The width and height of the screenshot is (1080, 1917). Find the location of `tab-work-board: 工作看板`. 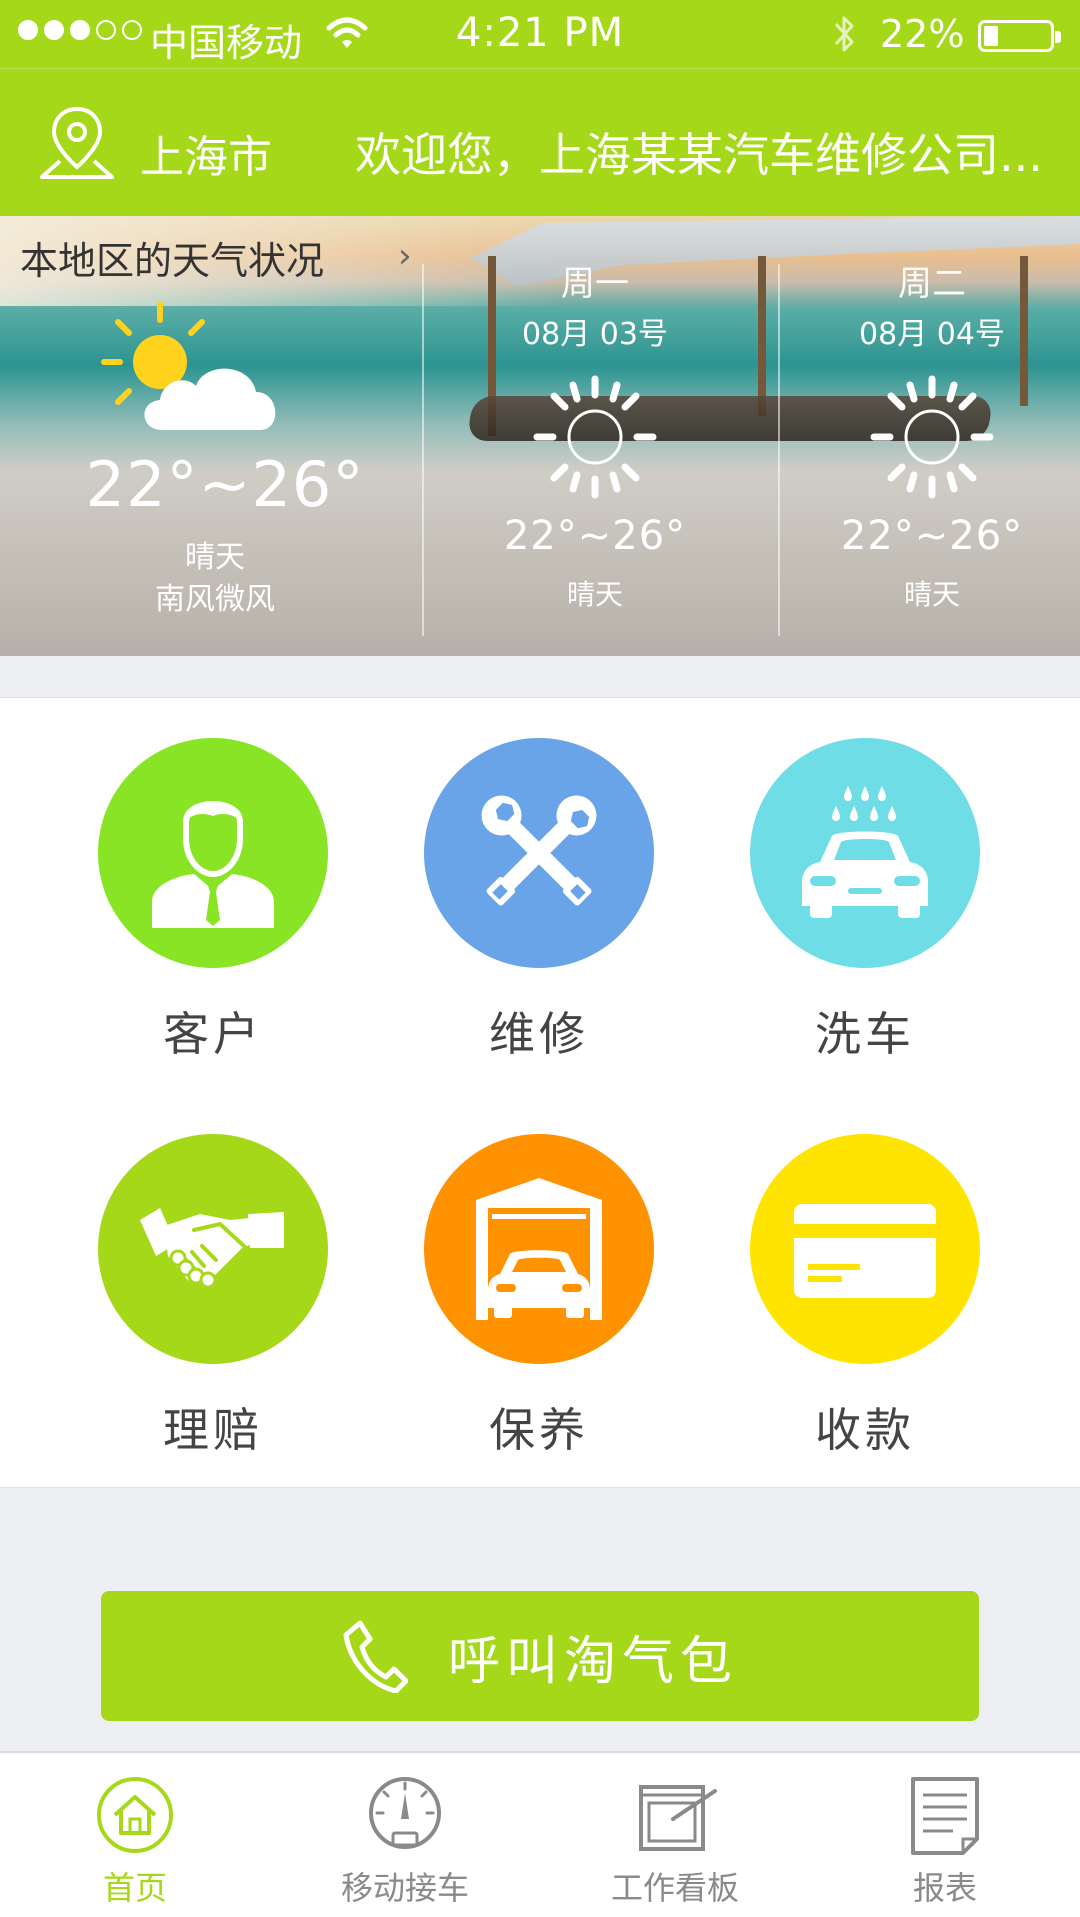

tab-work-board: 工作看板 is located at coordinates (675, 1835).